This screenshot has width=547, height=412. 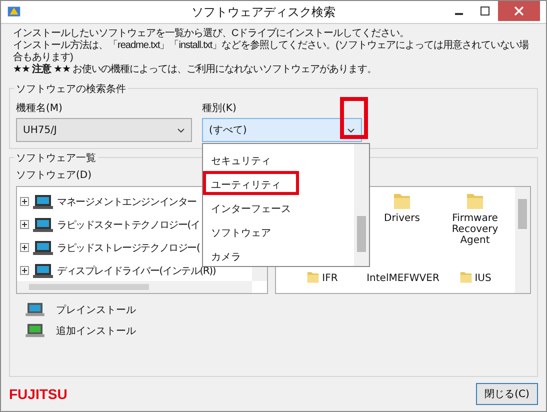 I want to click on legend-text: プレインストール, so click(x=96, y=310).